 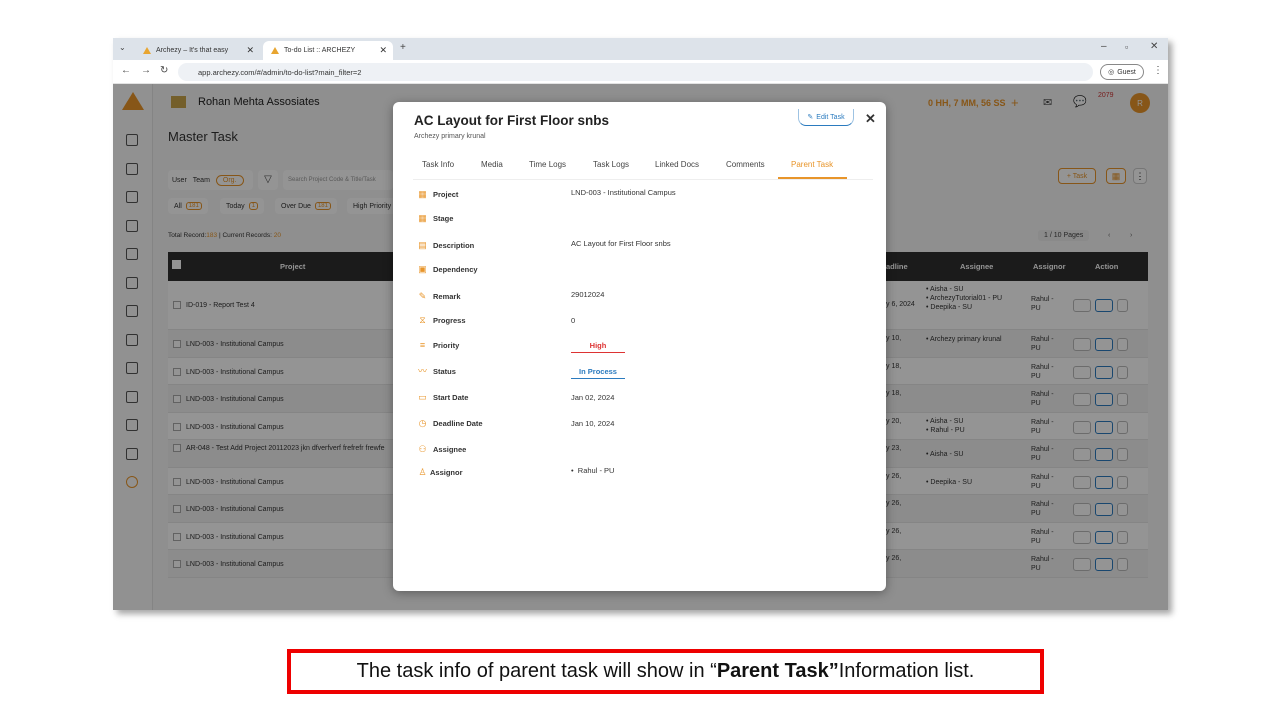 What do you see at coordinates (745, 164) in the screenshot?
I see `tab-comments: Comments` at bounding box center [745, 164].